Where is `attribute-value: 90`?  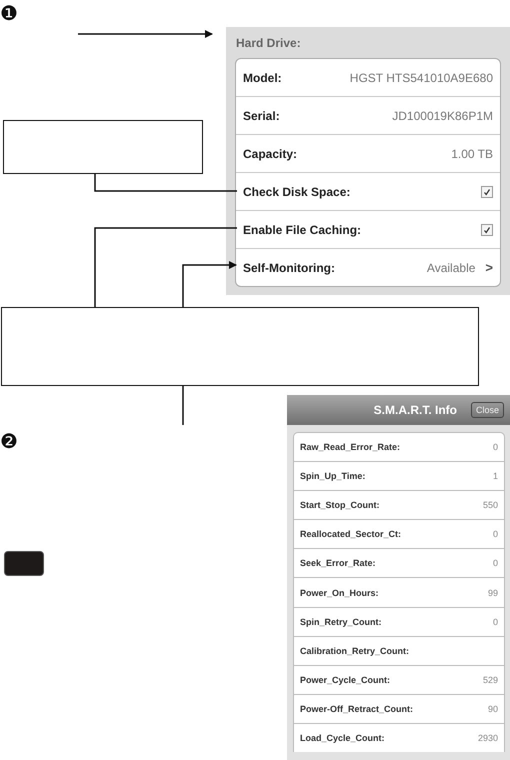
attribute-value: 90 is located at coordinates (493, 709).